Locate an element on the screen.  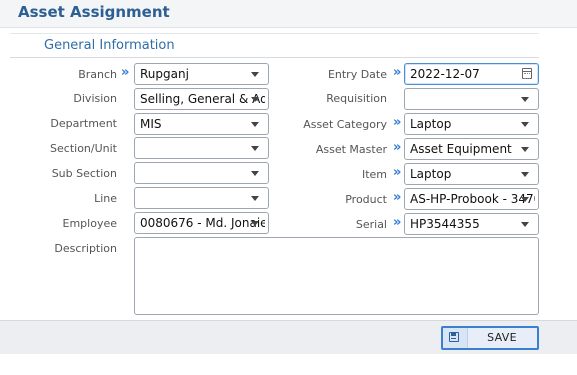
division-select: Selling, General & Adm is located at coordinates (201, 99).